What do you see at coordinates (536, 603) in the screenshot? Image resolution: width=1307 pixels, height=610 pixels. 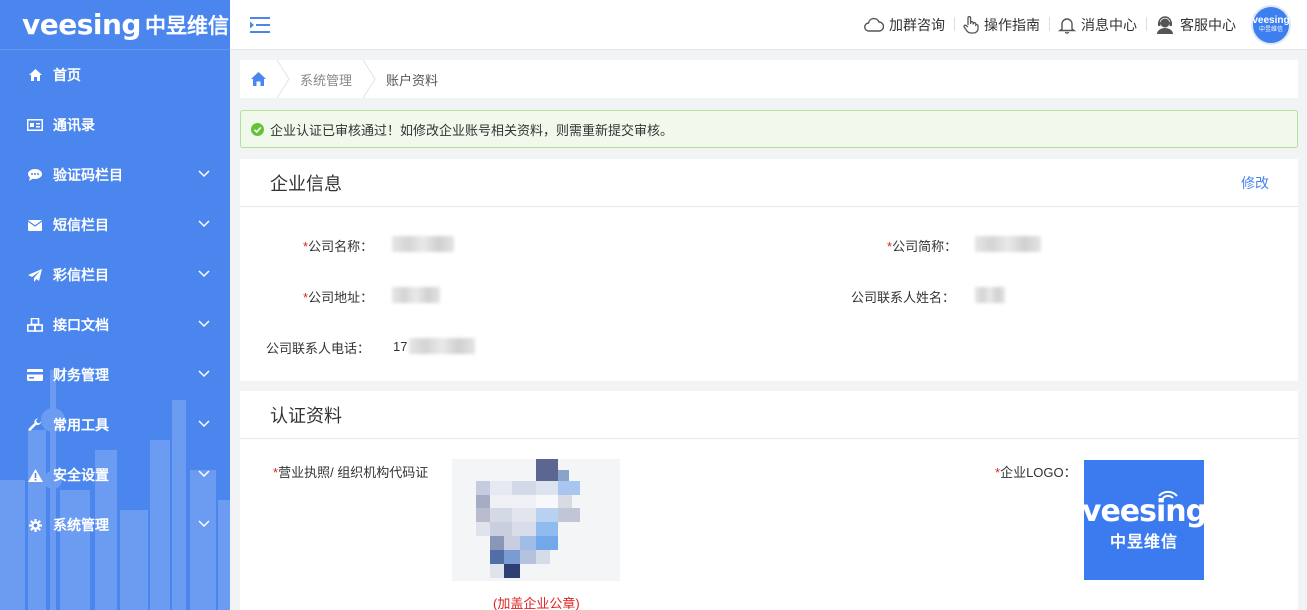 I see `stamp-note: (加盖企业公章)` at bounding box center [536, 603].